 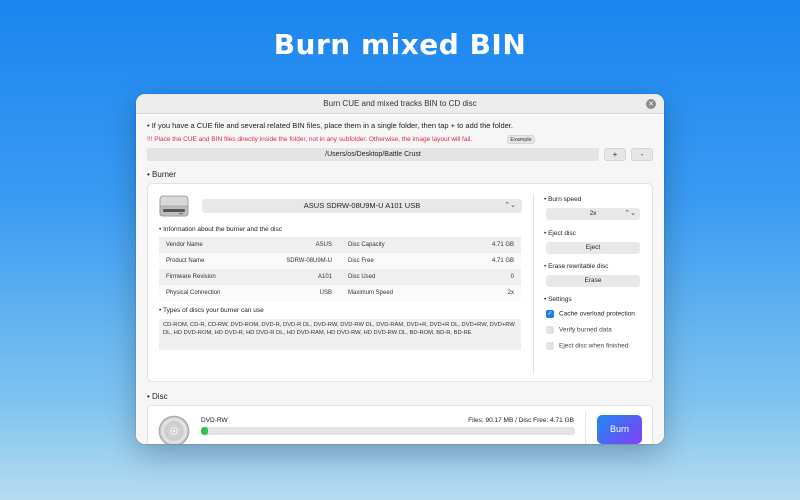 I want to click on info-value: ASUS, so click(x=323, y=245).